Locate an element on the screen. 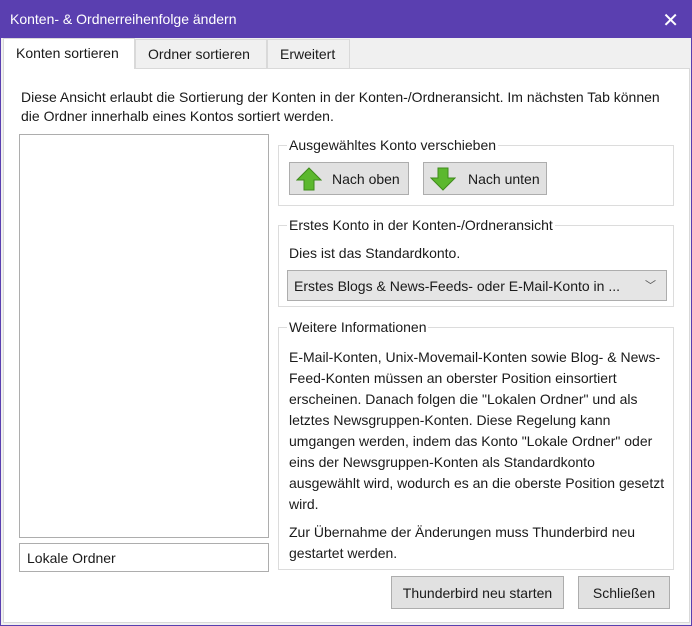  close-icon: ✕ is located at coordinates (670, 20).